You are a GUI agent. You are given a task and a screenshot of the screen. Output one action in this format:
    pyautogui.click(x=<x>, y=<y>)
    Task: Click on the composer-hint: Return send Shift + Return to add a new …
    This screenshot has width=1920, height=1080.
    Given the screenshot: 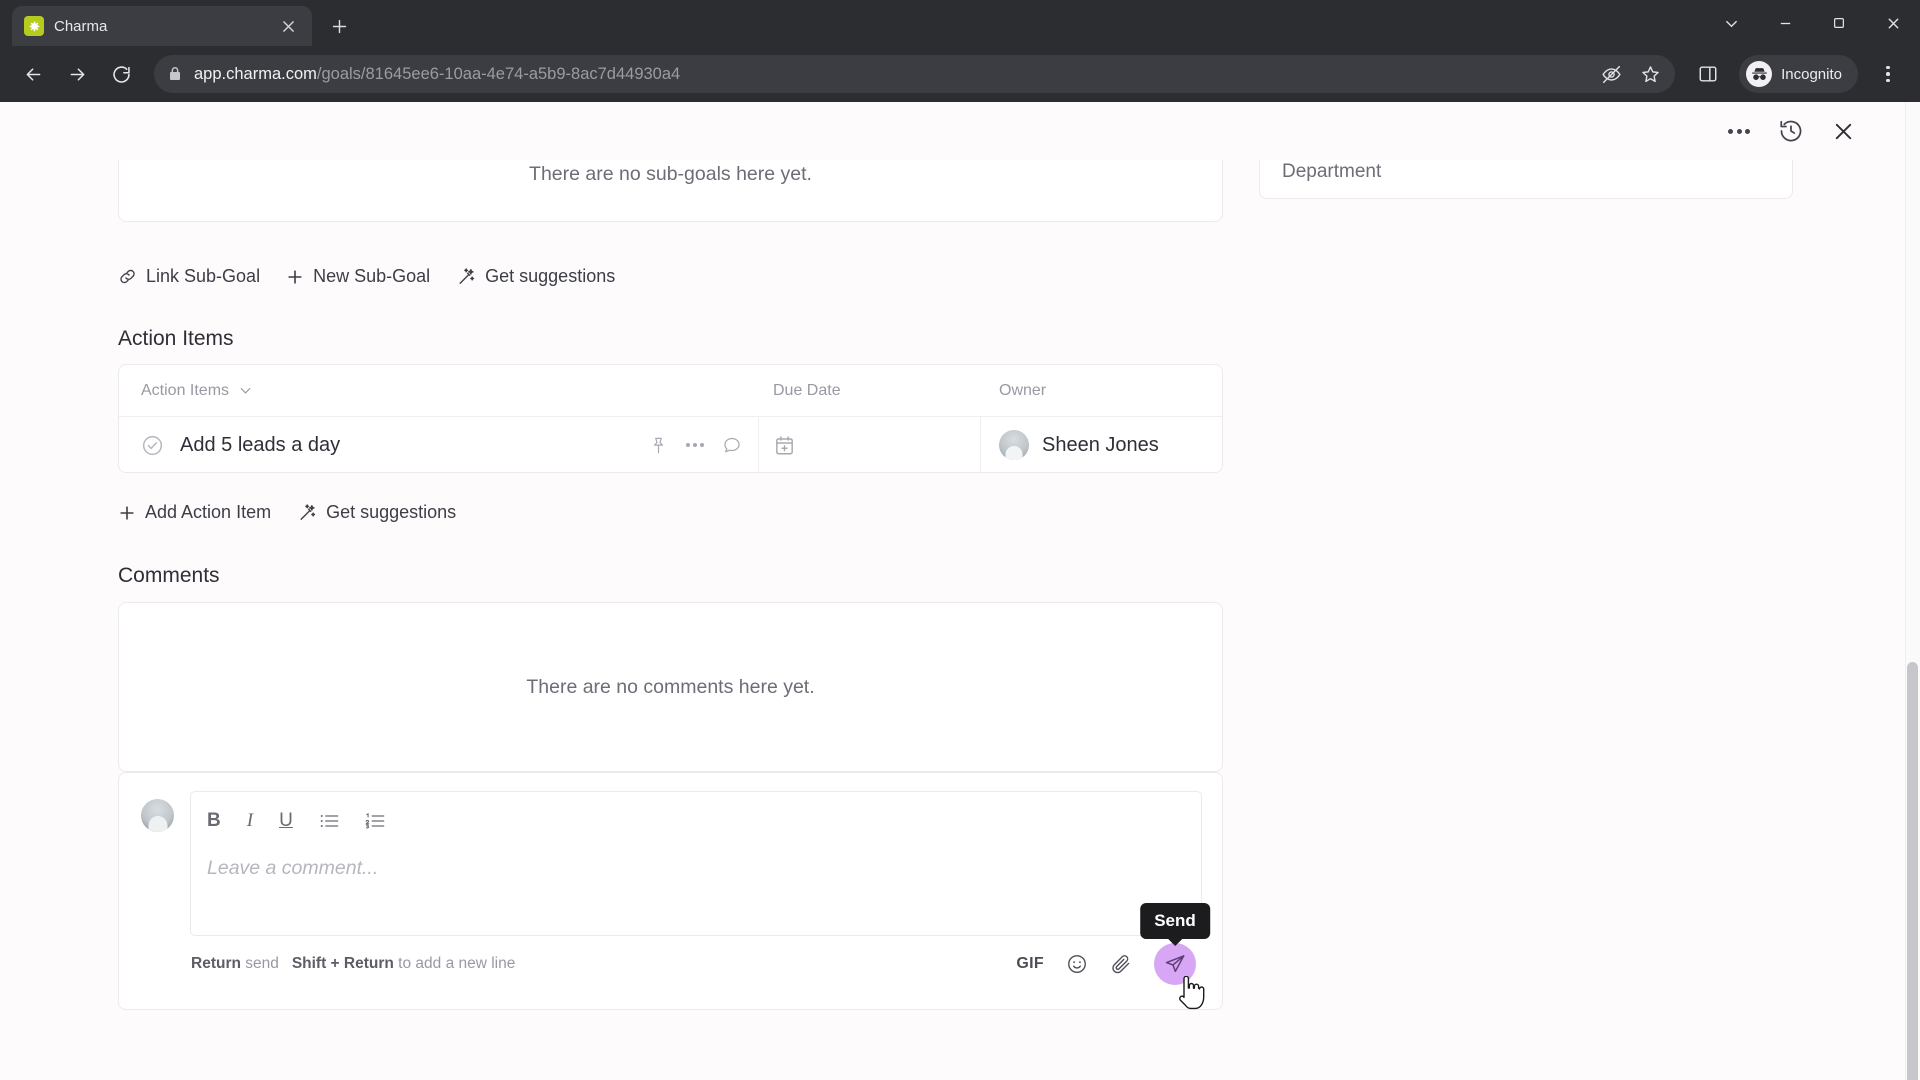 What is the action you would take?
    pyautogui.click(x=353, y=964)
    